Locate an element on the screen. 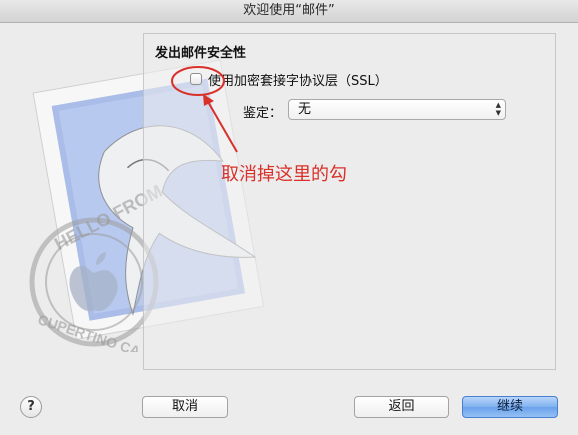 Image resolution: width=578 pixels, height=435 pixels. window-titlebar: 欢迎使用“邮件” is located at coordinates (289, 11).